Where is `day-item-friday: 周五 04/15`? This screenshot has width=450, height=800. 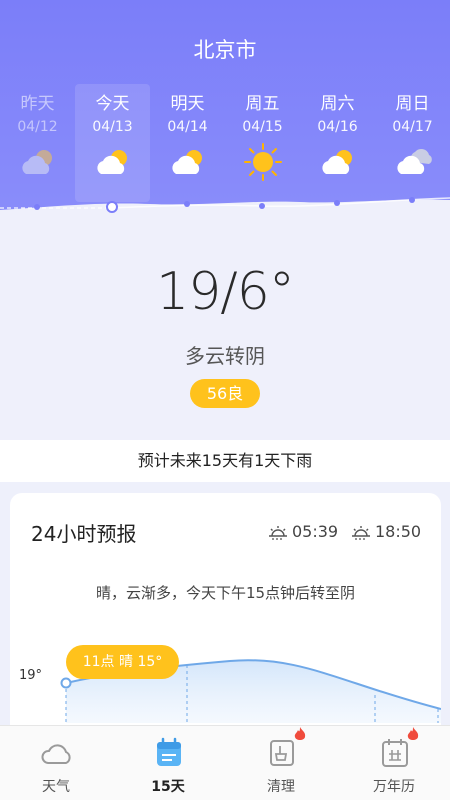
day-item-friday: 周五 04/15 is located at coordinates (262, 143).